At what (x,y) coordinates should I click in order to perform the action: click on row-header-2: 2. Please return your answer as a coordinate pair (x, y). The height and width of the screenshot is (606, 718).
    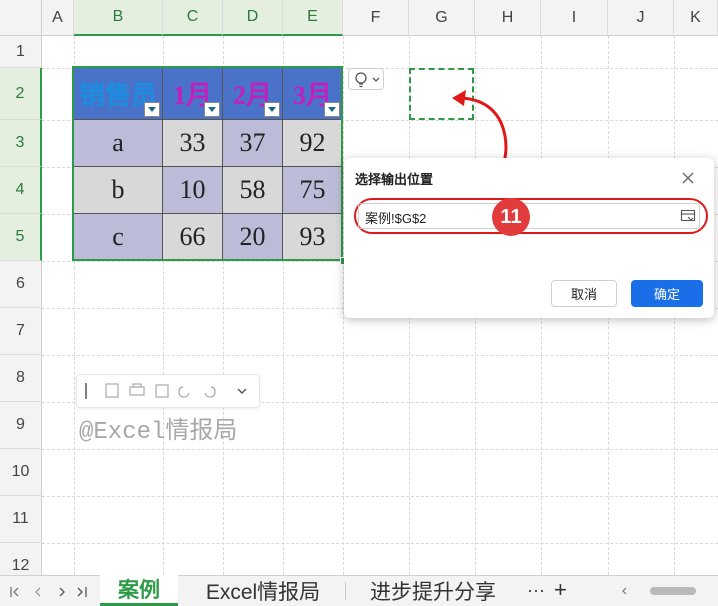
    Looking at the image, I should click on (21, 94).